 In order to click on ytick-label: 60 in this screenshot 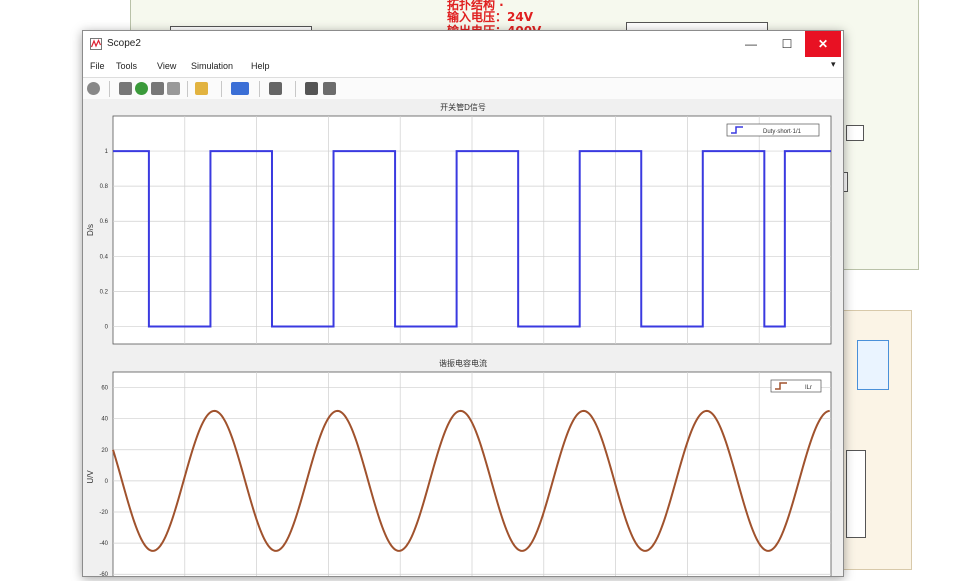, I will do `click(104, 389)`.